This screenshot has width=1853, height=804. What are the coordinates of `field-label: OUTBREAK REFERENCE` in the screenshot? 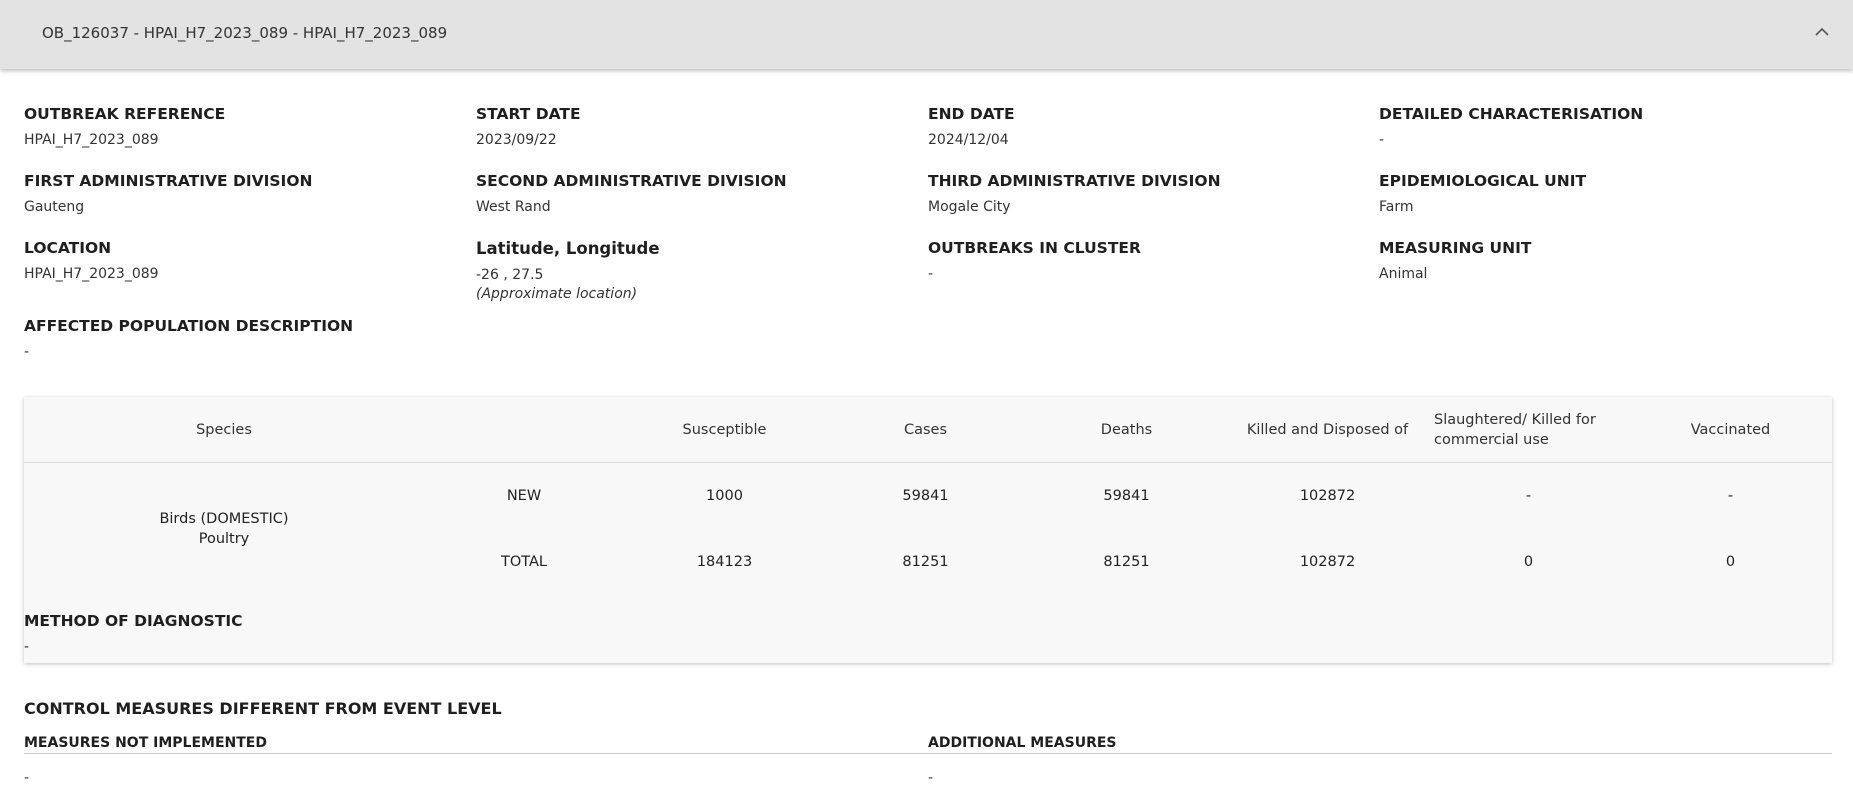 It's located at (125, 114).